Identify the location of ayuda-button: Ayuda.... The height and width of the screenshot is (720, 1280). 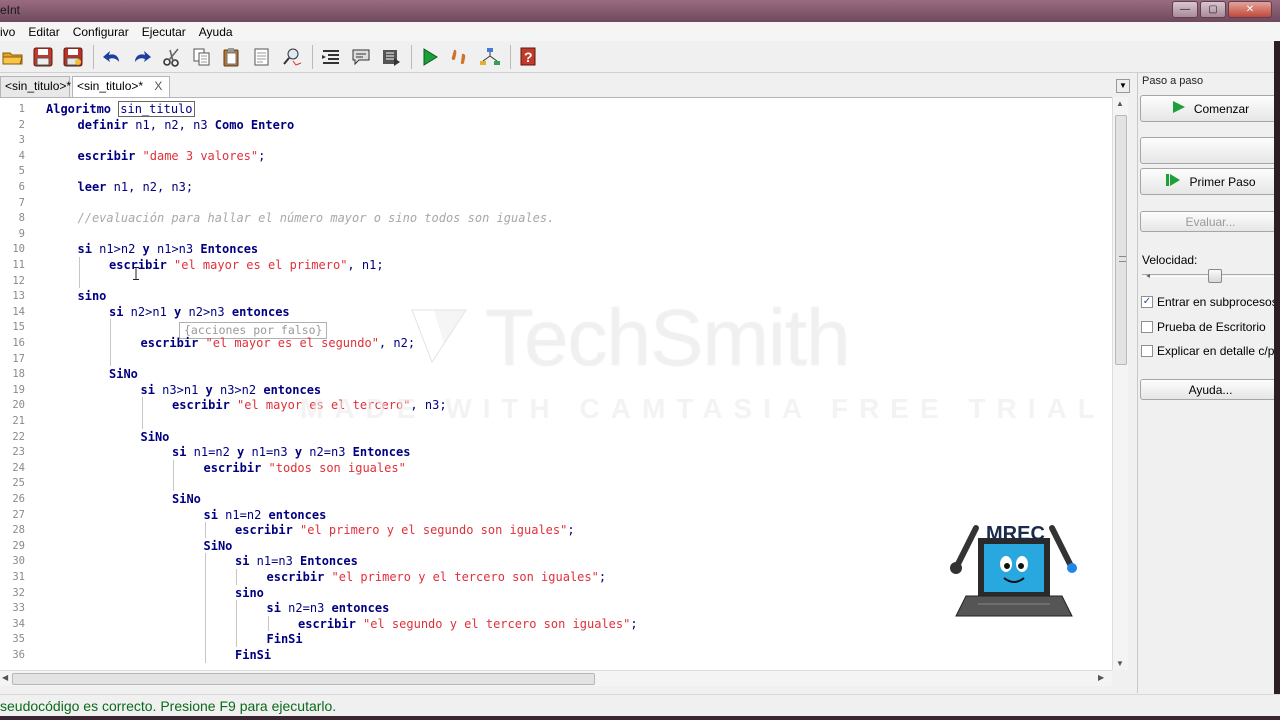
(1210, 389).